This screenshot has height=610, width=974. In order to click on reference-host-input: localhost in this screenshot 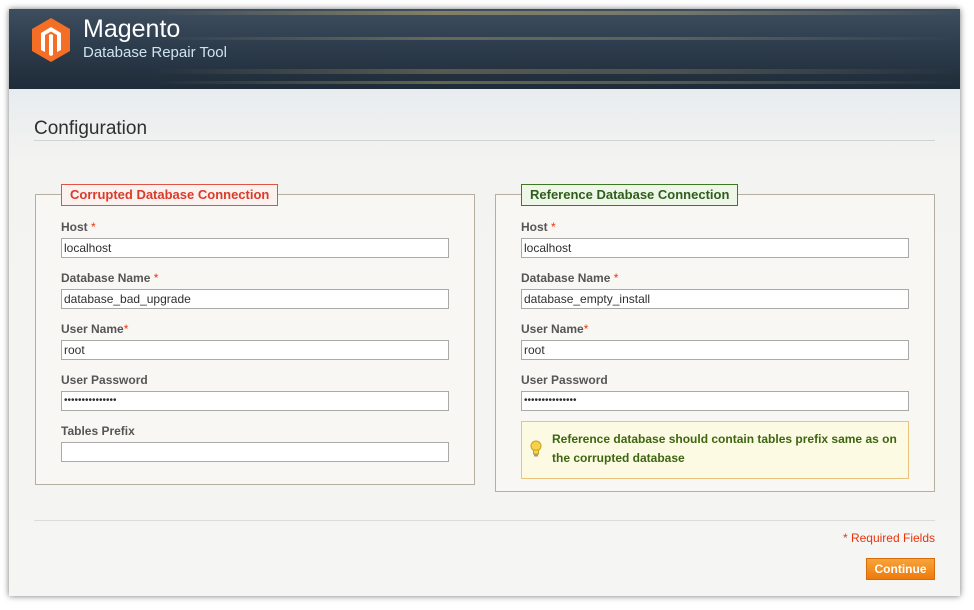, I will do `click(715, 248)`.